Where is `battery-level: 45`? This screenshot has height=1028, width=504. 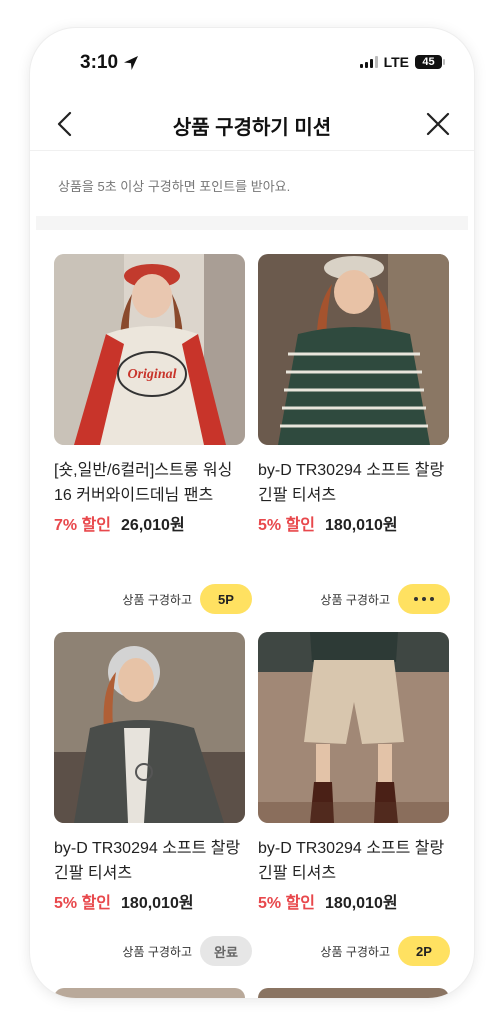 battery-level: 45 is located at coordinates (428, 62).